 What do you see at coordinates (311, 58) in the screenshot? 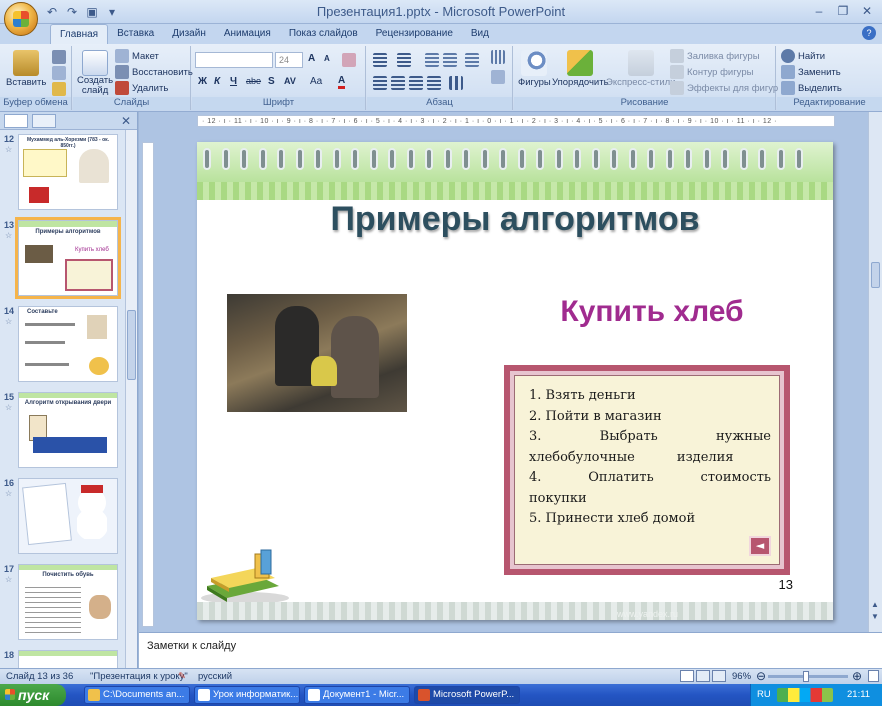
I see `grow-font-button: A` at bounding box center [311, 58].